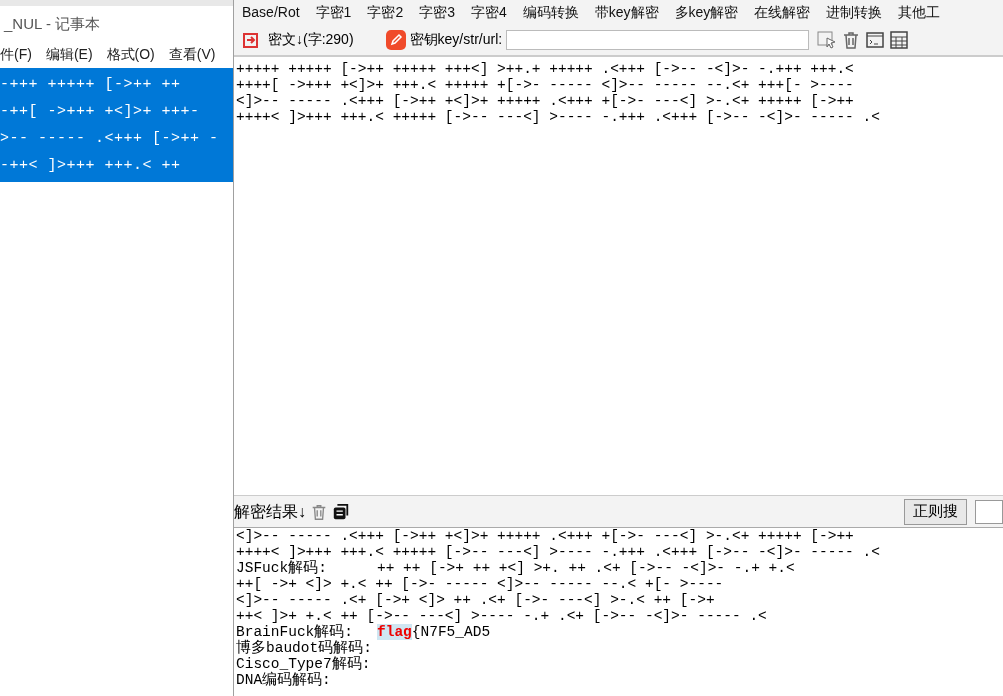 The height and width of the screenshot is (696, 1003). What do you see at coordinates (91, 166) in the screenshot?
I see `selected-text-line: -++< ]>+++ +++.< ++` at bounding box center [91, 166].